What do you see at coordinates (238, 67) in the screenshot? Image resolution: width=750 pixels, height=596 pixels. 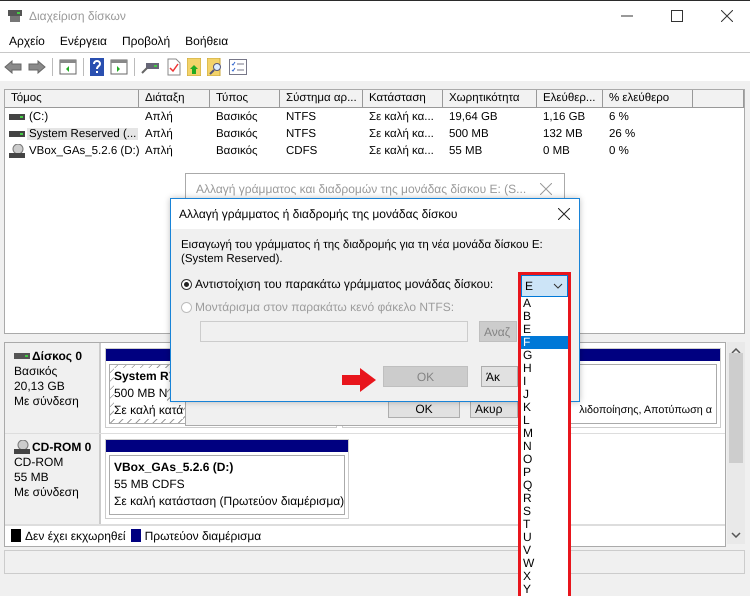 I see `list-icon` at bounding box center [238, 67].